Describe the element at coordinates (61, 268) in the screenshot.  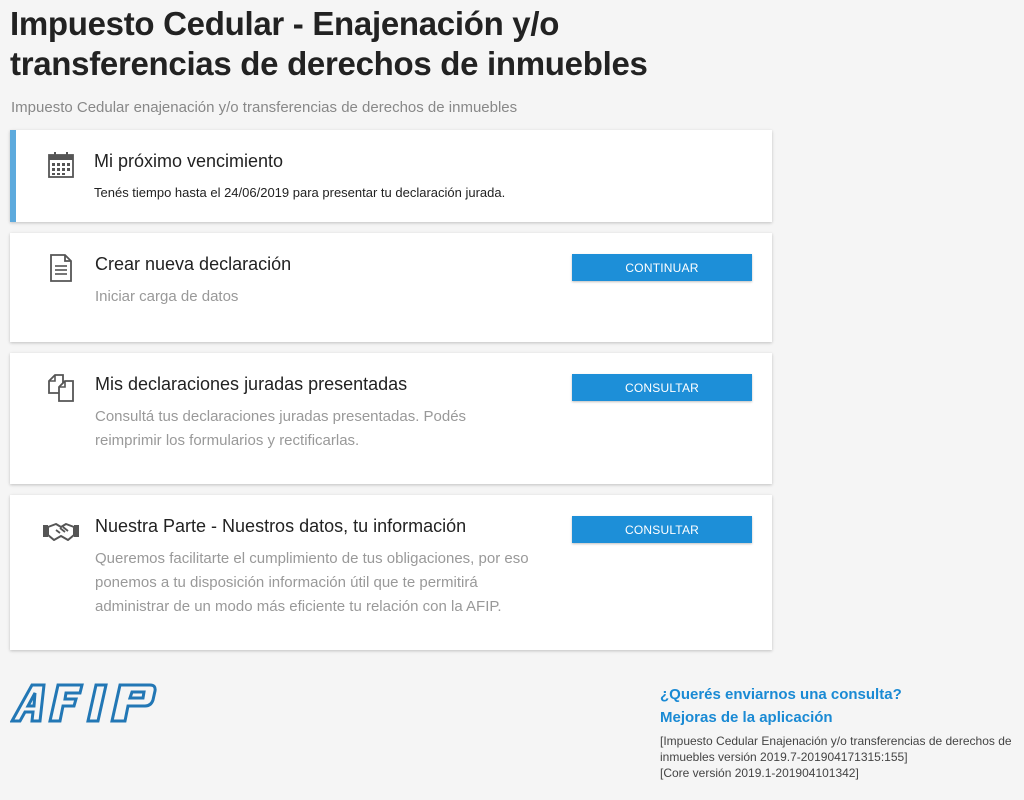
I see `document-icon` at that location.